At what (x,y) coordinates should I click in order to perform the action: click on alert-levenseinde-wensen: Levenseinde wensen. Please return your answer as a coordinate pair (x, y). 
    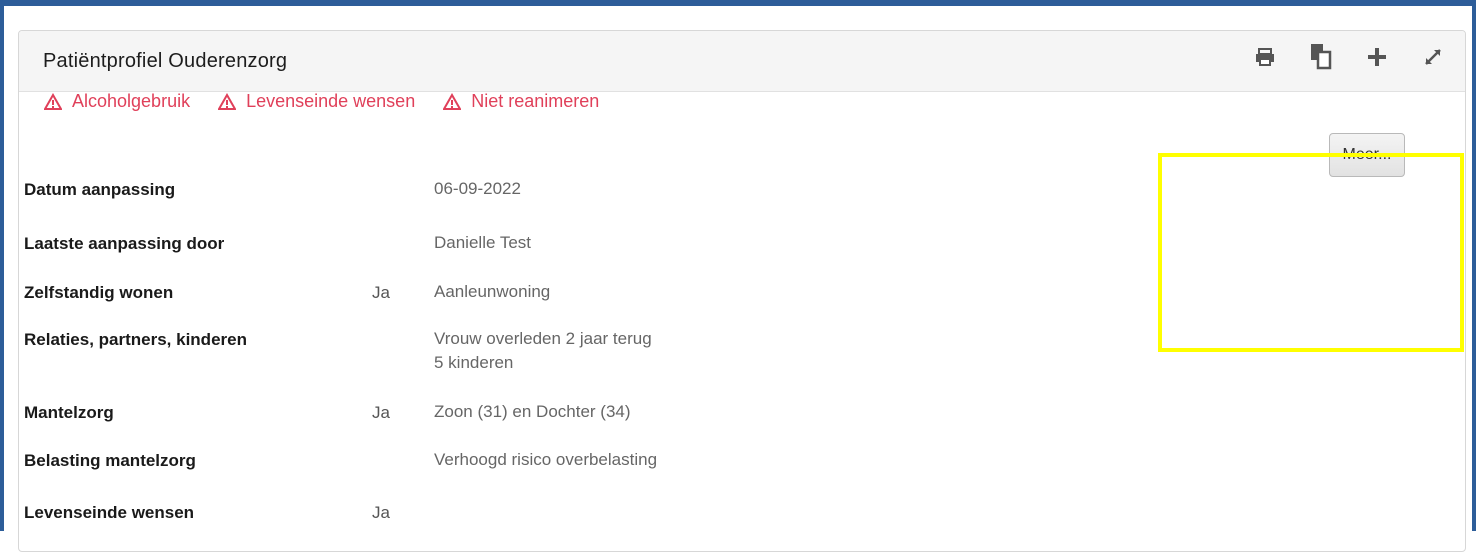
    Looking at the image, I should click on (316, 101).